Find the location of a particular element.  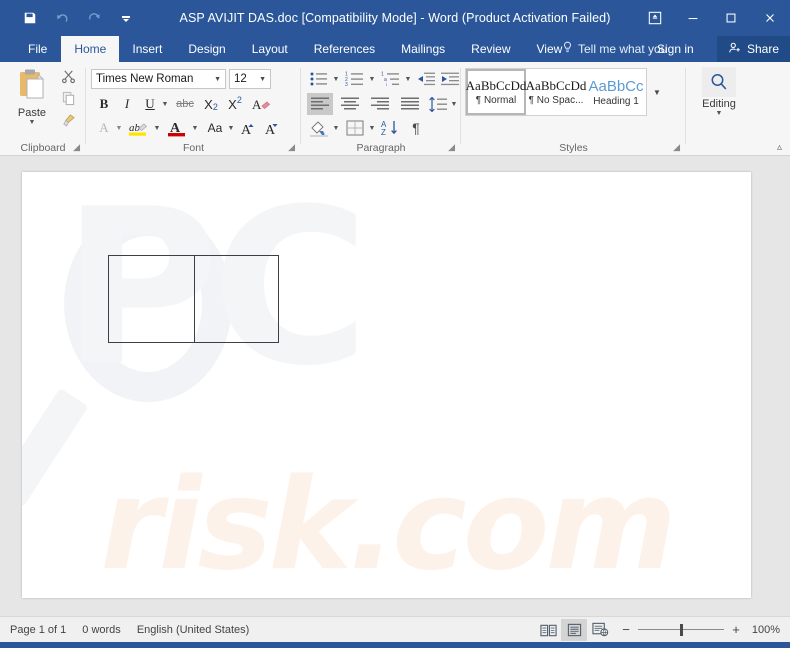

cut-button is located at coordinates (68, 79).